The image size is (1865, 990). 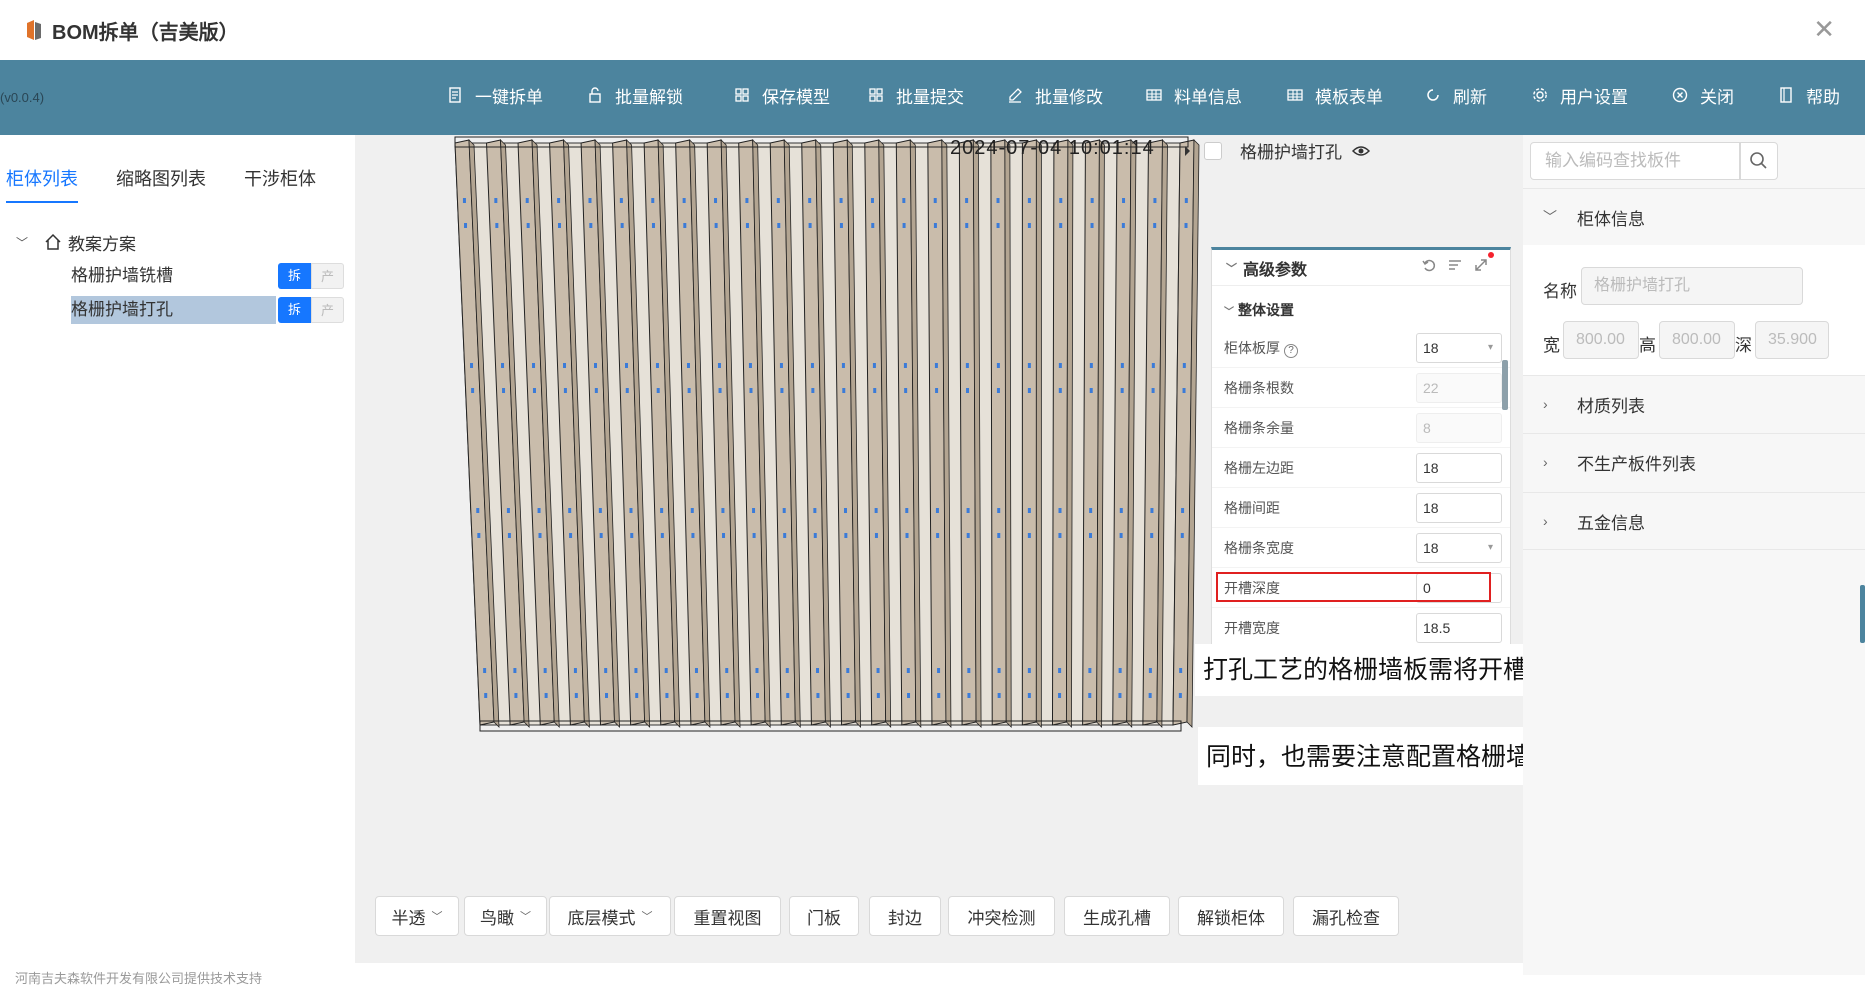 What do you see at coordinates (1231, 916) in the screenshot?
I see `view-button-8: 解锁柜体` at bounding box center [1231, 916].